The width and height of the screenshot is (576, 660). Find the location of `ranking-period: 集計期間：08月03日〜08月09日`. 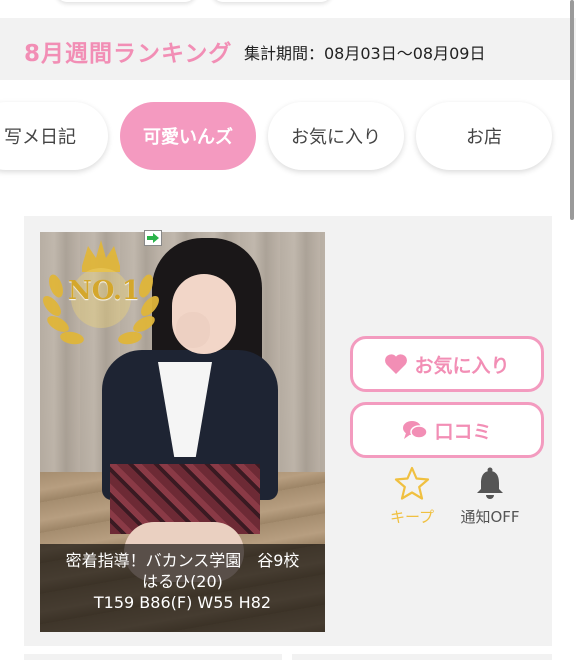

ranking-period: 集計期間：08月03日〜08月09日 is located at coordinates (365, 53).